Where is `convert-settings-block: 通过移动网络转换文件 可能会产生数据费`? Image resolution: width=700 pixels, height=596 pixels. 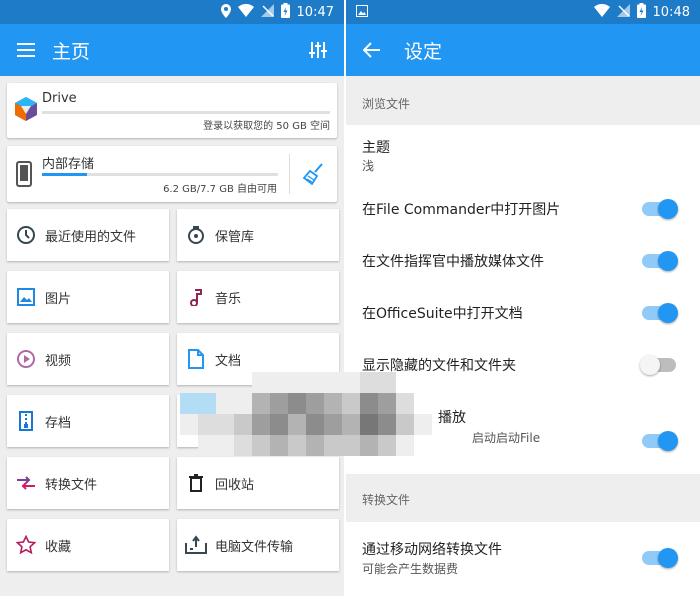 convert-settings-block: 通过移动网络转换文件 可能会产生数据费 is located at coordinates (523, 559).